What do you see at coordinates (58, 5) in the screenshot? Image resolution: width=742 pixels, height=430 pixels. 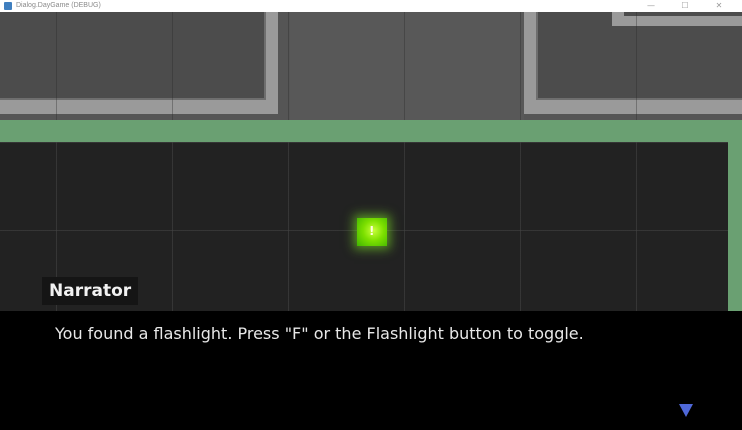 I see `window-title: Dialog.DayGame (DEBUG)` at bounding box center [58, 5].